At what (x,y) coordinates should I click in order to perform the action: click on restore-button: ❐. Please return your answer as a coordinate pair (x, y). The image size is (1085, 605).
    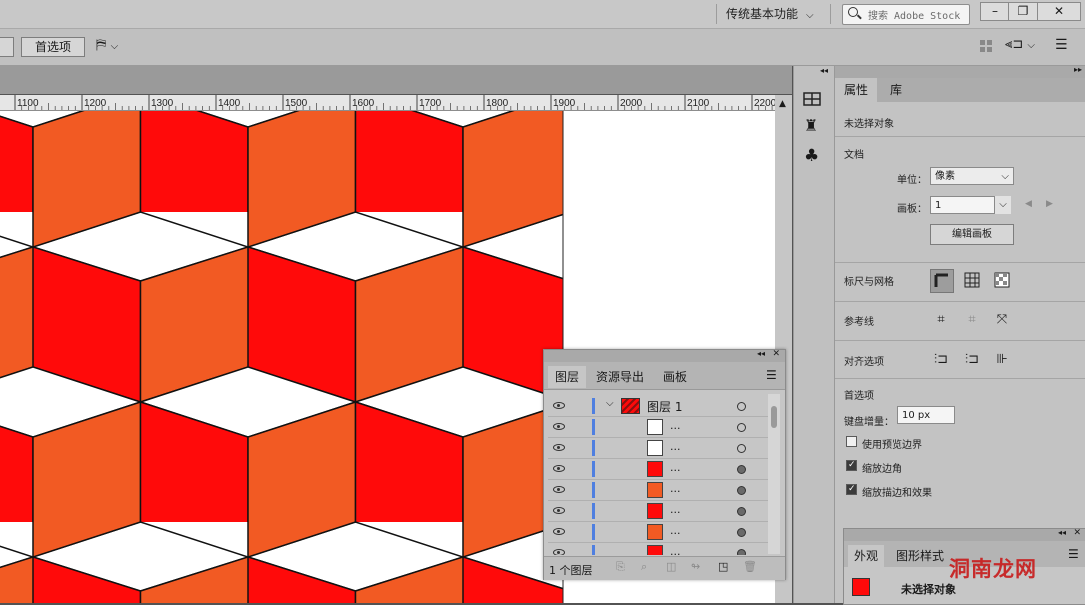
    Looking at the image, I should click on (1023, 11).